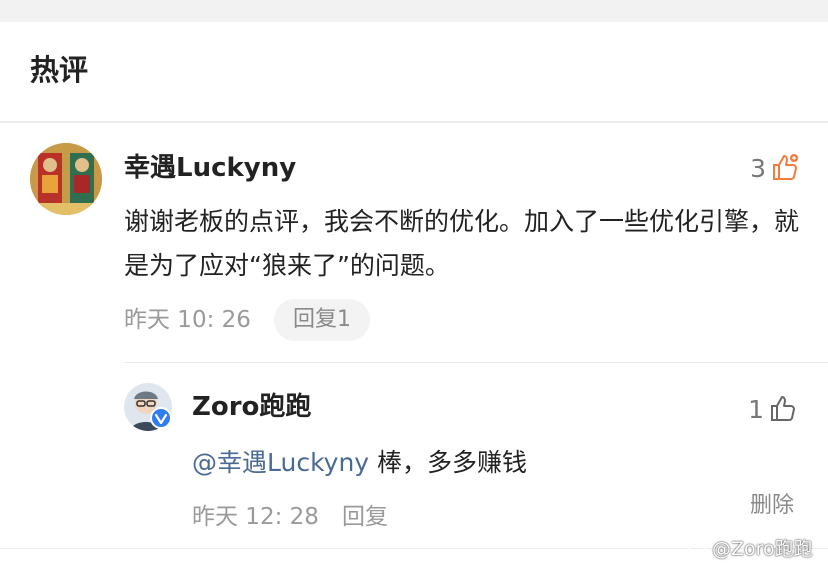 This screenshot has width=828, height=582. What do you see at coordinates (251, 407) in the screenshot?
I see `reply-username: Zoro跑跑` at bounding box center [251, 407].